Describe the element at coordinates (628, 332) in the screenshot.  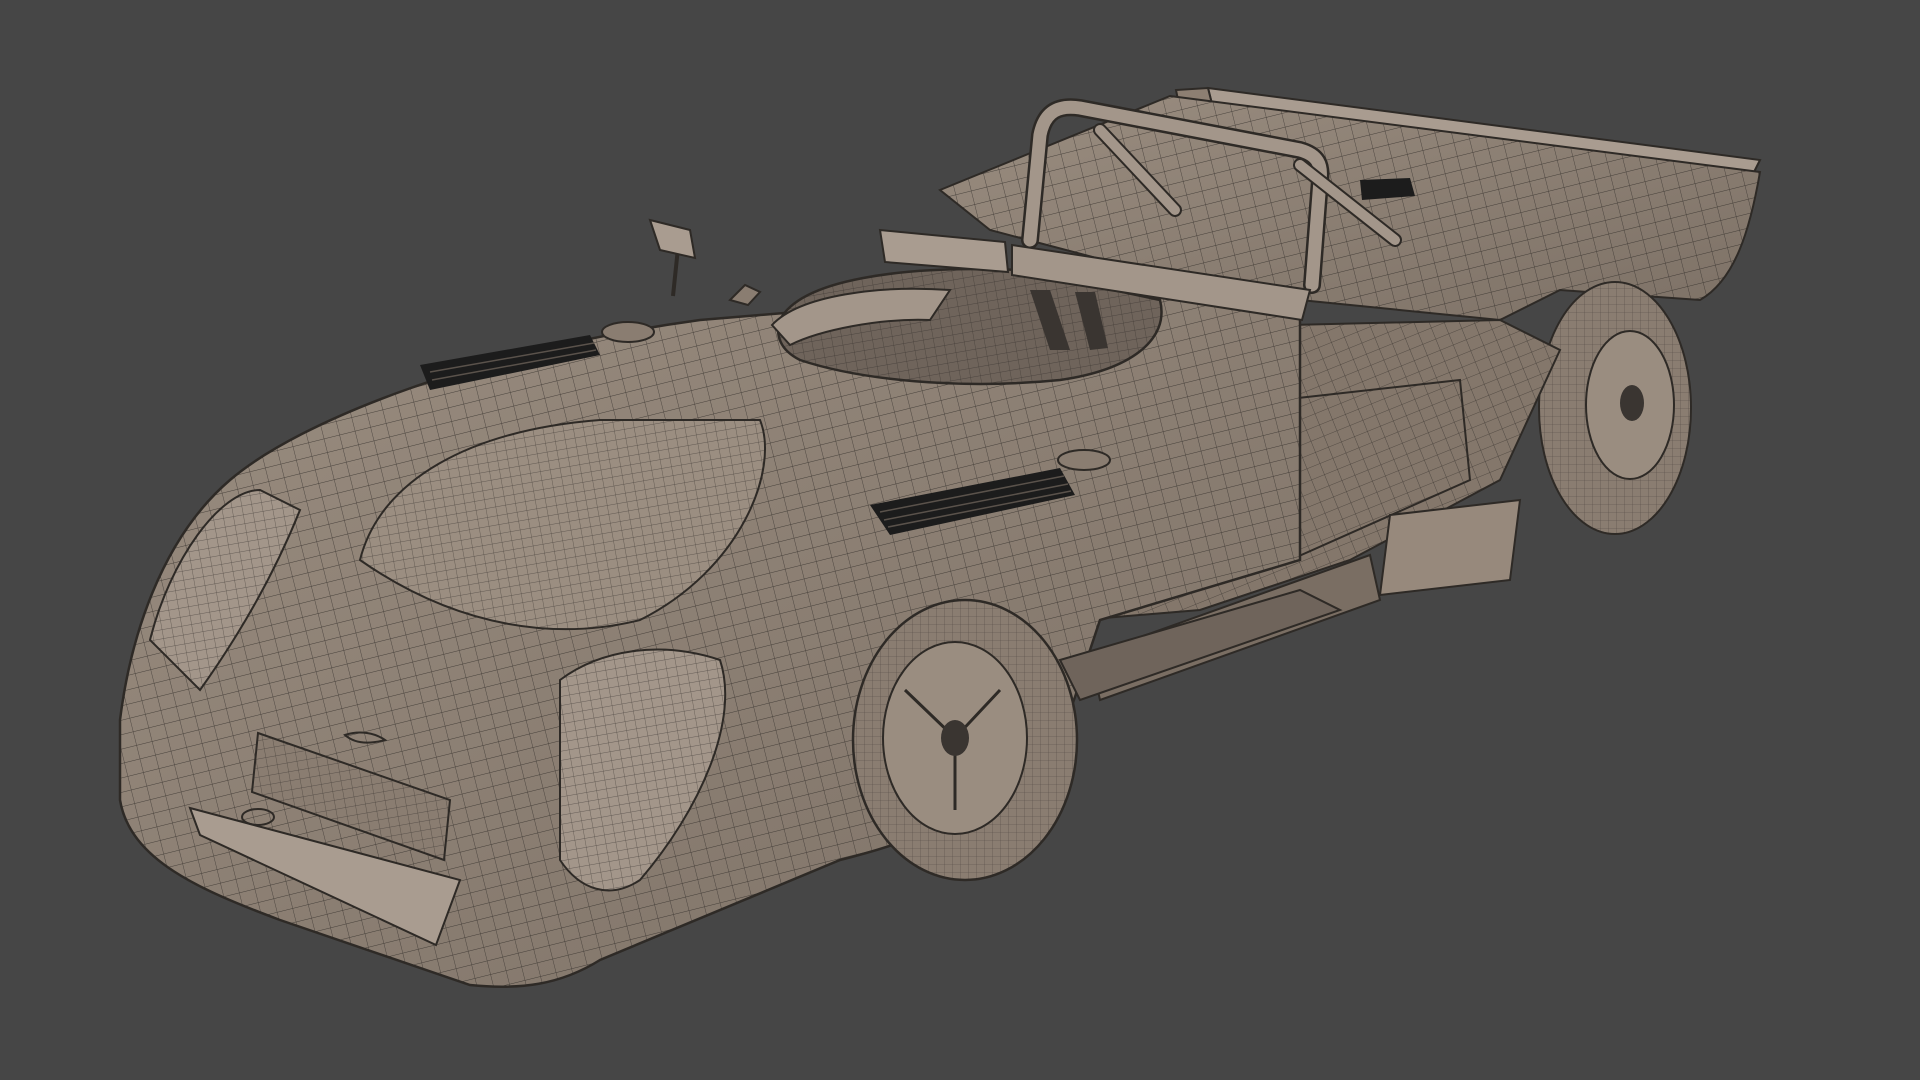
I see `fuel-cap-left` at that location.